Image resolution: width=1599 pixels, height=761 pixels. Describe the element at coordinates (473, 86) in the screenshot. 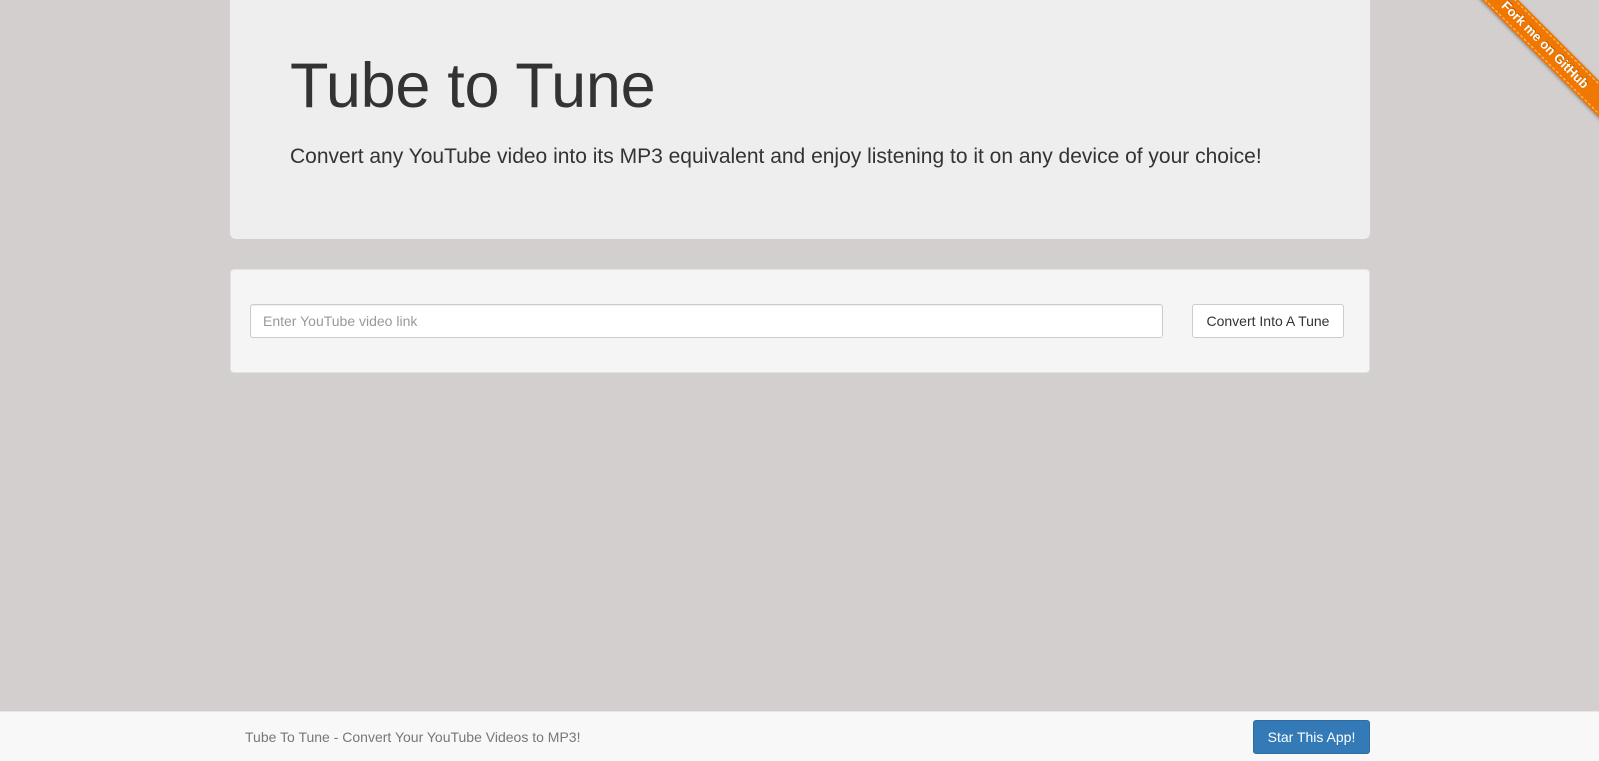

I see `page-title: Tube to Tune` at that location.